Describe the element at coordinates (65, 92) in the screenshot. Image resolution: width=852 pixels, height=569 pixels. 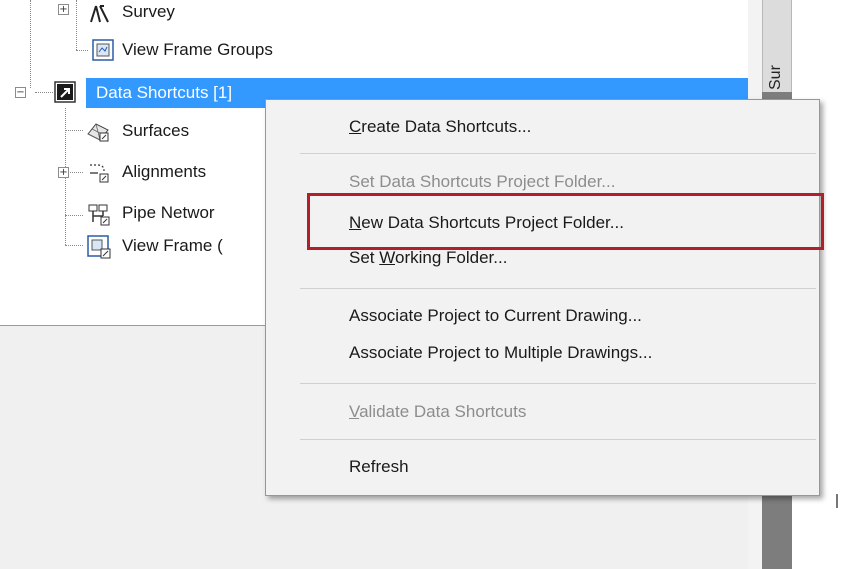
I see `data-shortcuts-icon` at that location.